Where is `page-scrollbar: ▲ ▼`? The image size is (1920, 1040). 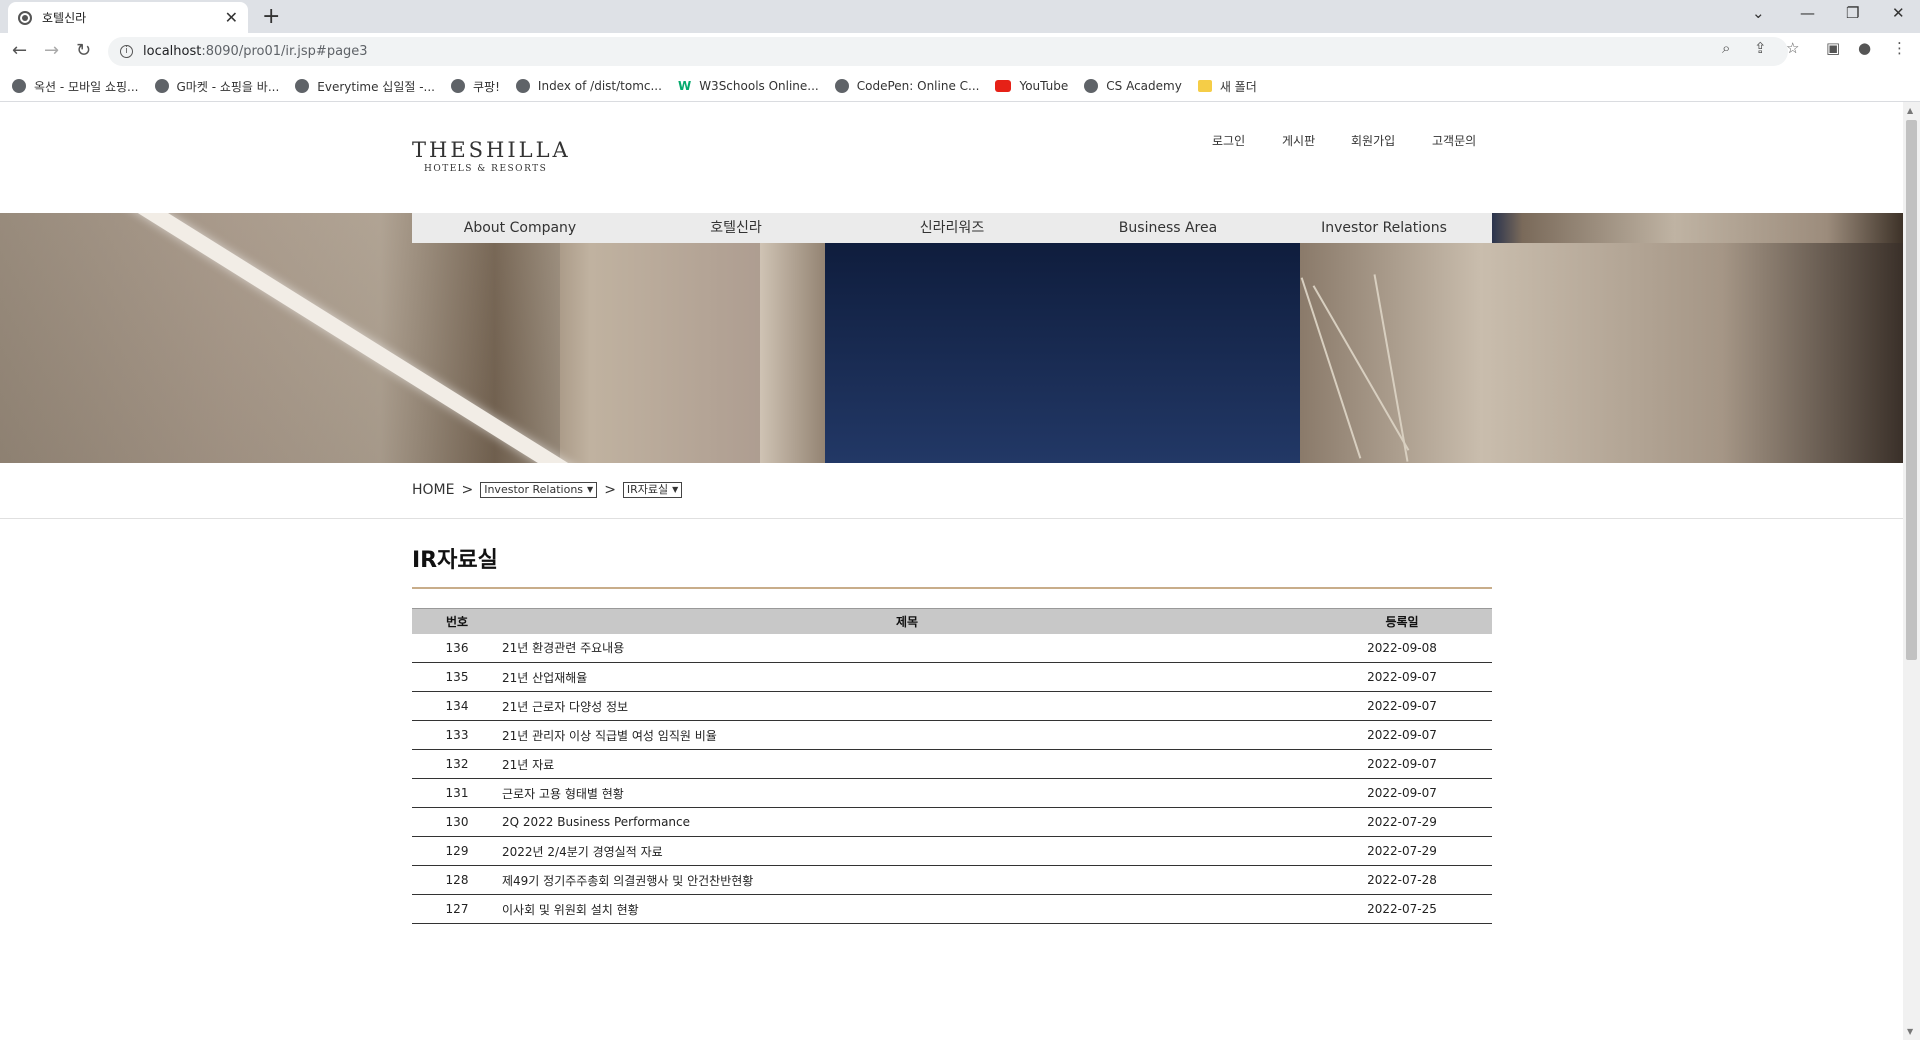 page-scrollbar: ▲ ▼ is located at coordinates (1911, 571).